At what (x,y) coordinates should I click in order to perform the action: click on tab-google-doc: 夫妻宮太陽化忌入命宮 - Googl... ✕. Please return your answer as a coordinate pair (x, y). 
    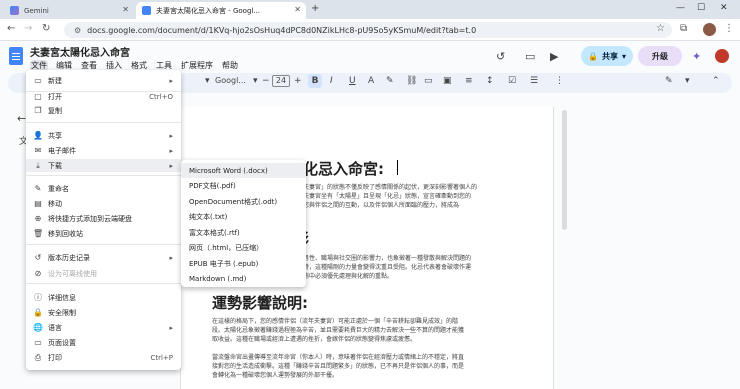
    Looking at the image, I should click on (221, 10).